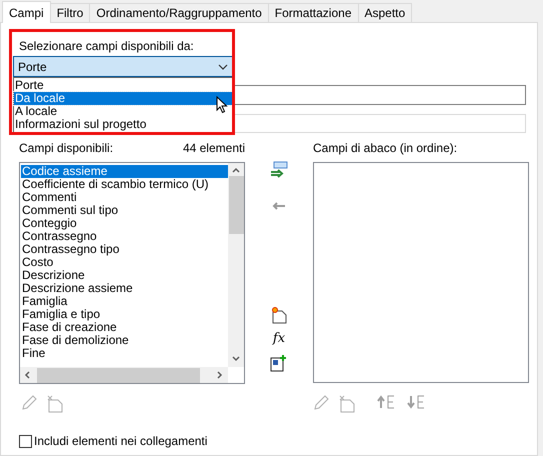 The width and height of the screenshot is (543, 456). What do you see at coordinates (220, 375) in the screenshot?
I see `scroll-right-icon` at bounding box center [220, 375].